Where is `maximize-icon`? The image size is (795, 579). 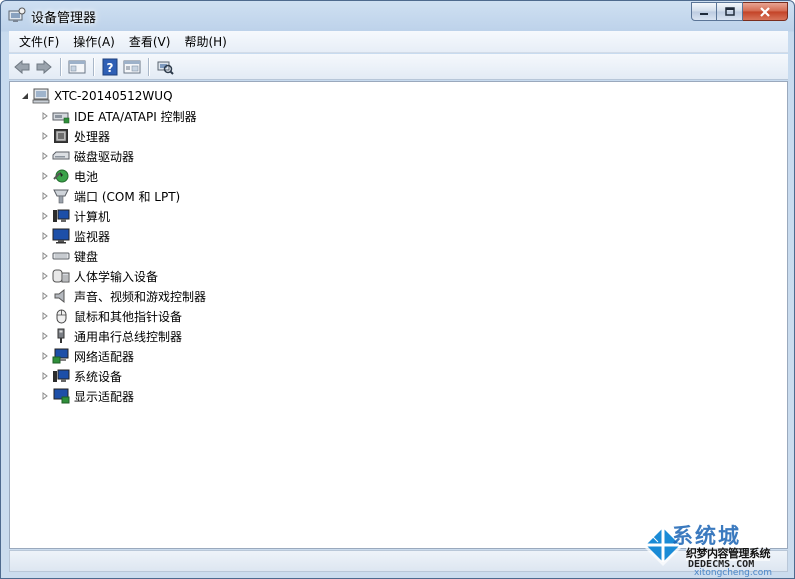
maximize-icon is located at coordinates (729, 11).